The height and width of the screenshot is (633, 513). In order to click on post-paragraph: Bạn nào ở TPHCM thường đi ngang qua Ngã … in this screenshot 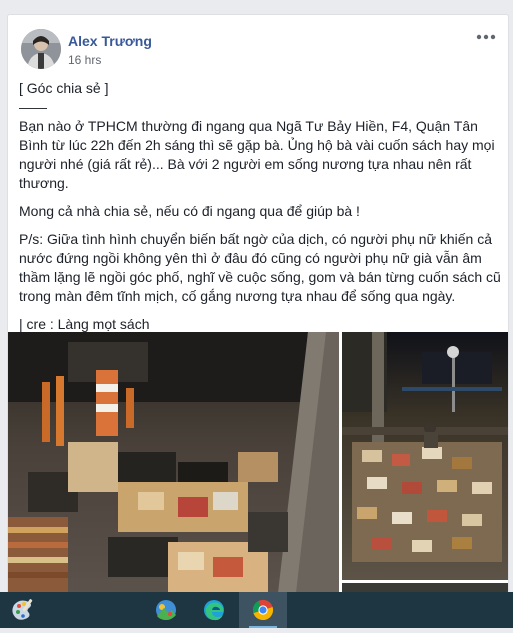, I will do `click(257, 154)`.